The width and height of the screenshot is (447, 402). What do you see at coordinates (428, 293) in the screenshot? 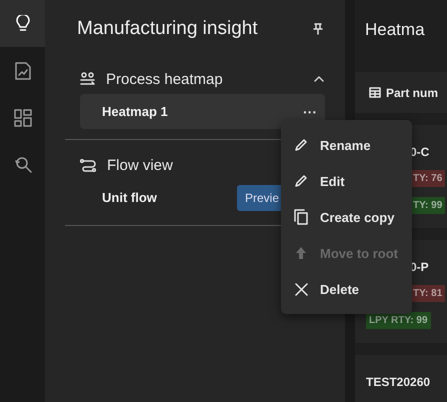
I see `status-badge: TY: 81` at bounding box center [428, 293].